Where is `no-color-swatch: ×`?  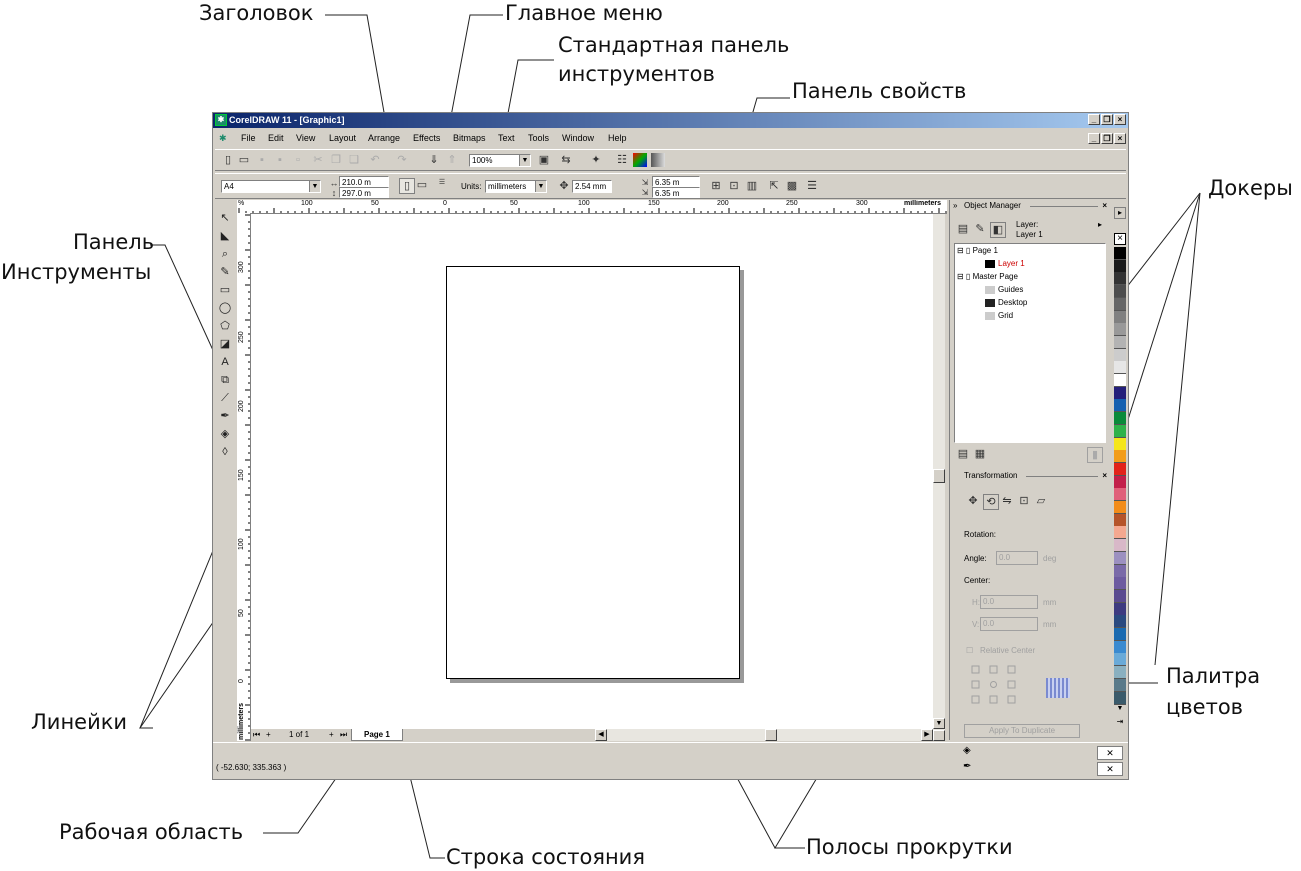
no-color-swatch: × is located at coordinates (1120, 239).